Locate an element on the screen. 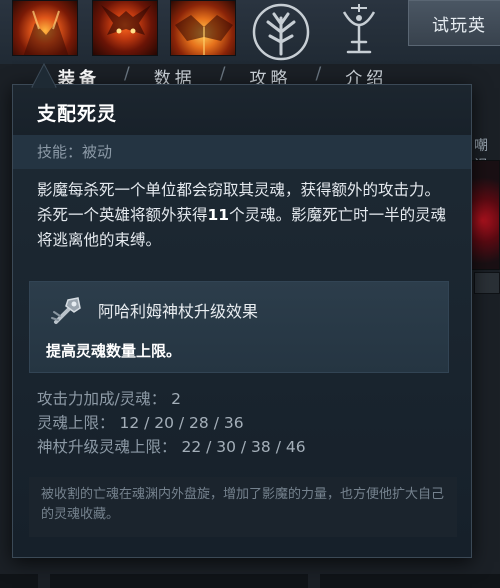 This screenshot has width=500, height=588. stat-label: 灵魂上限： is located at coordinates (76, 423).